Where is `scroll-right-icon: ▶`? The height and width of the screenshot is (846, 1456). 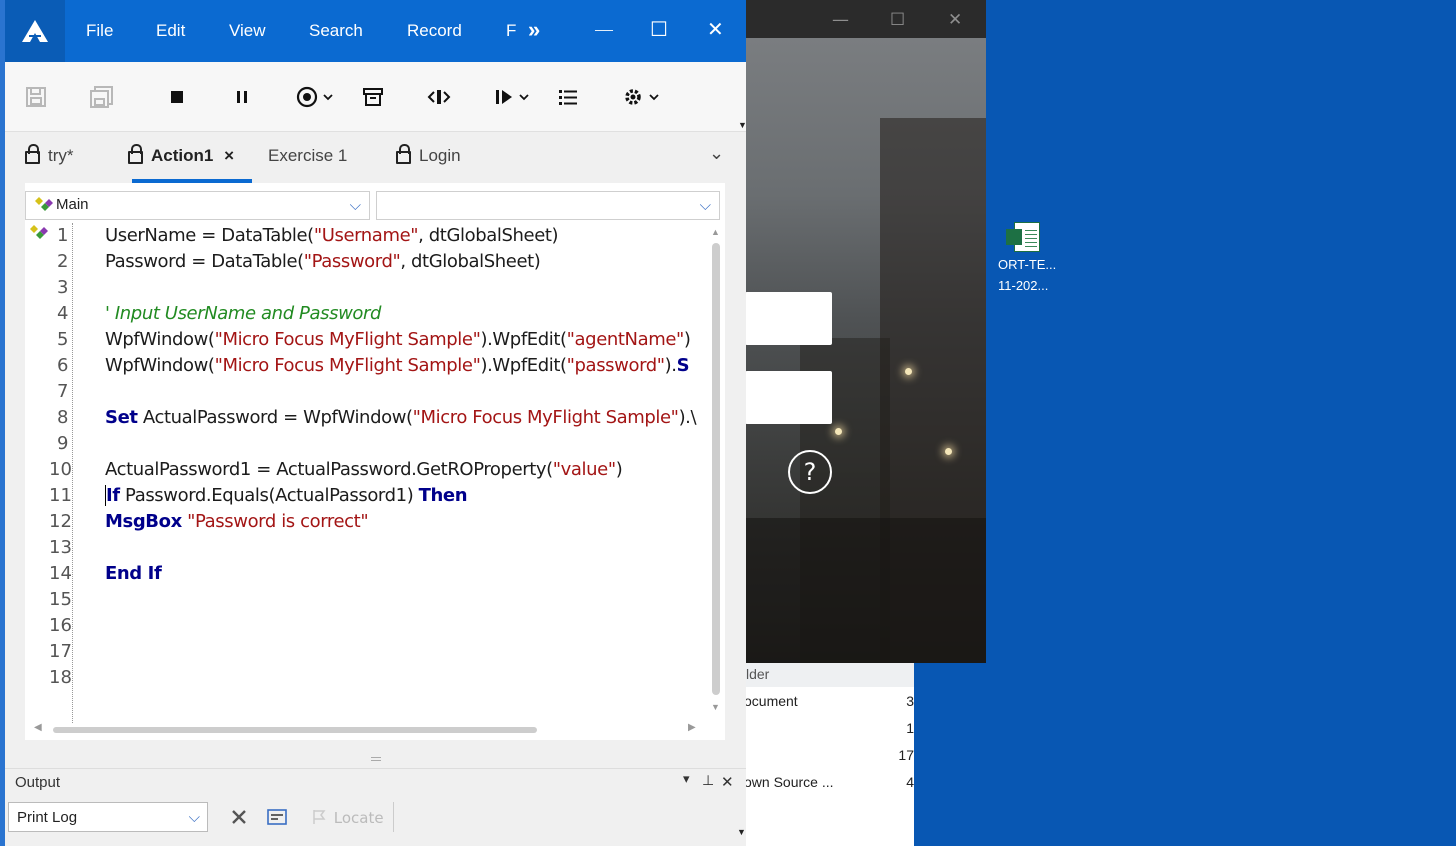 scroll-right-icon: ▶ is located at coordinates (692, 727).